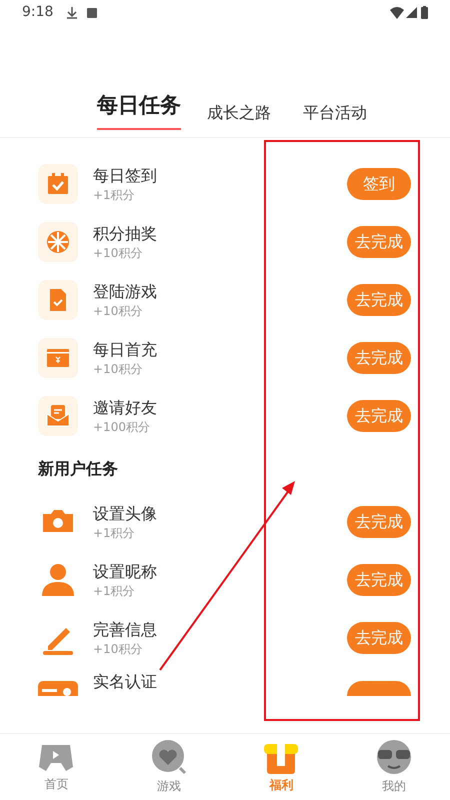 The image size is (450, 800). I want to click on task-title: 每日首充, so click(125, 350).